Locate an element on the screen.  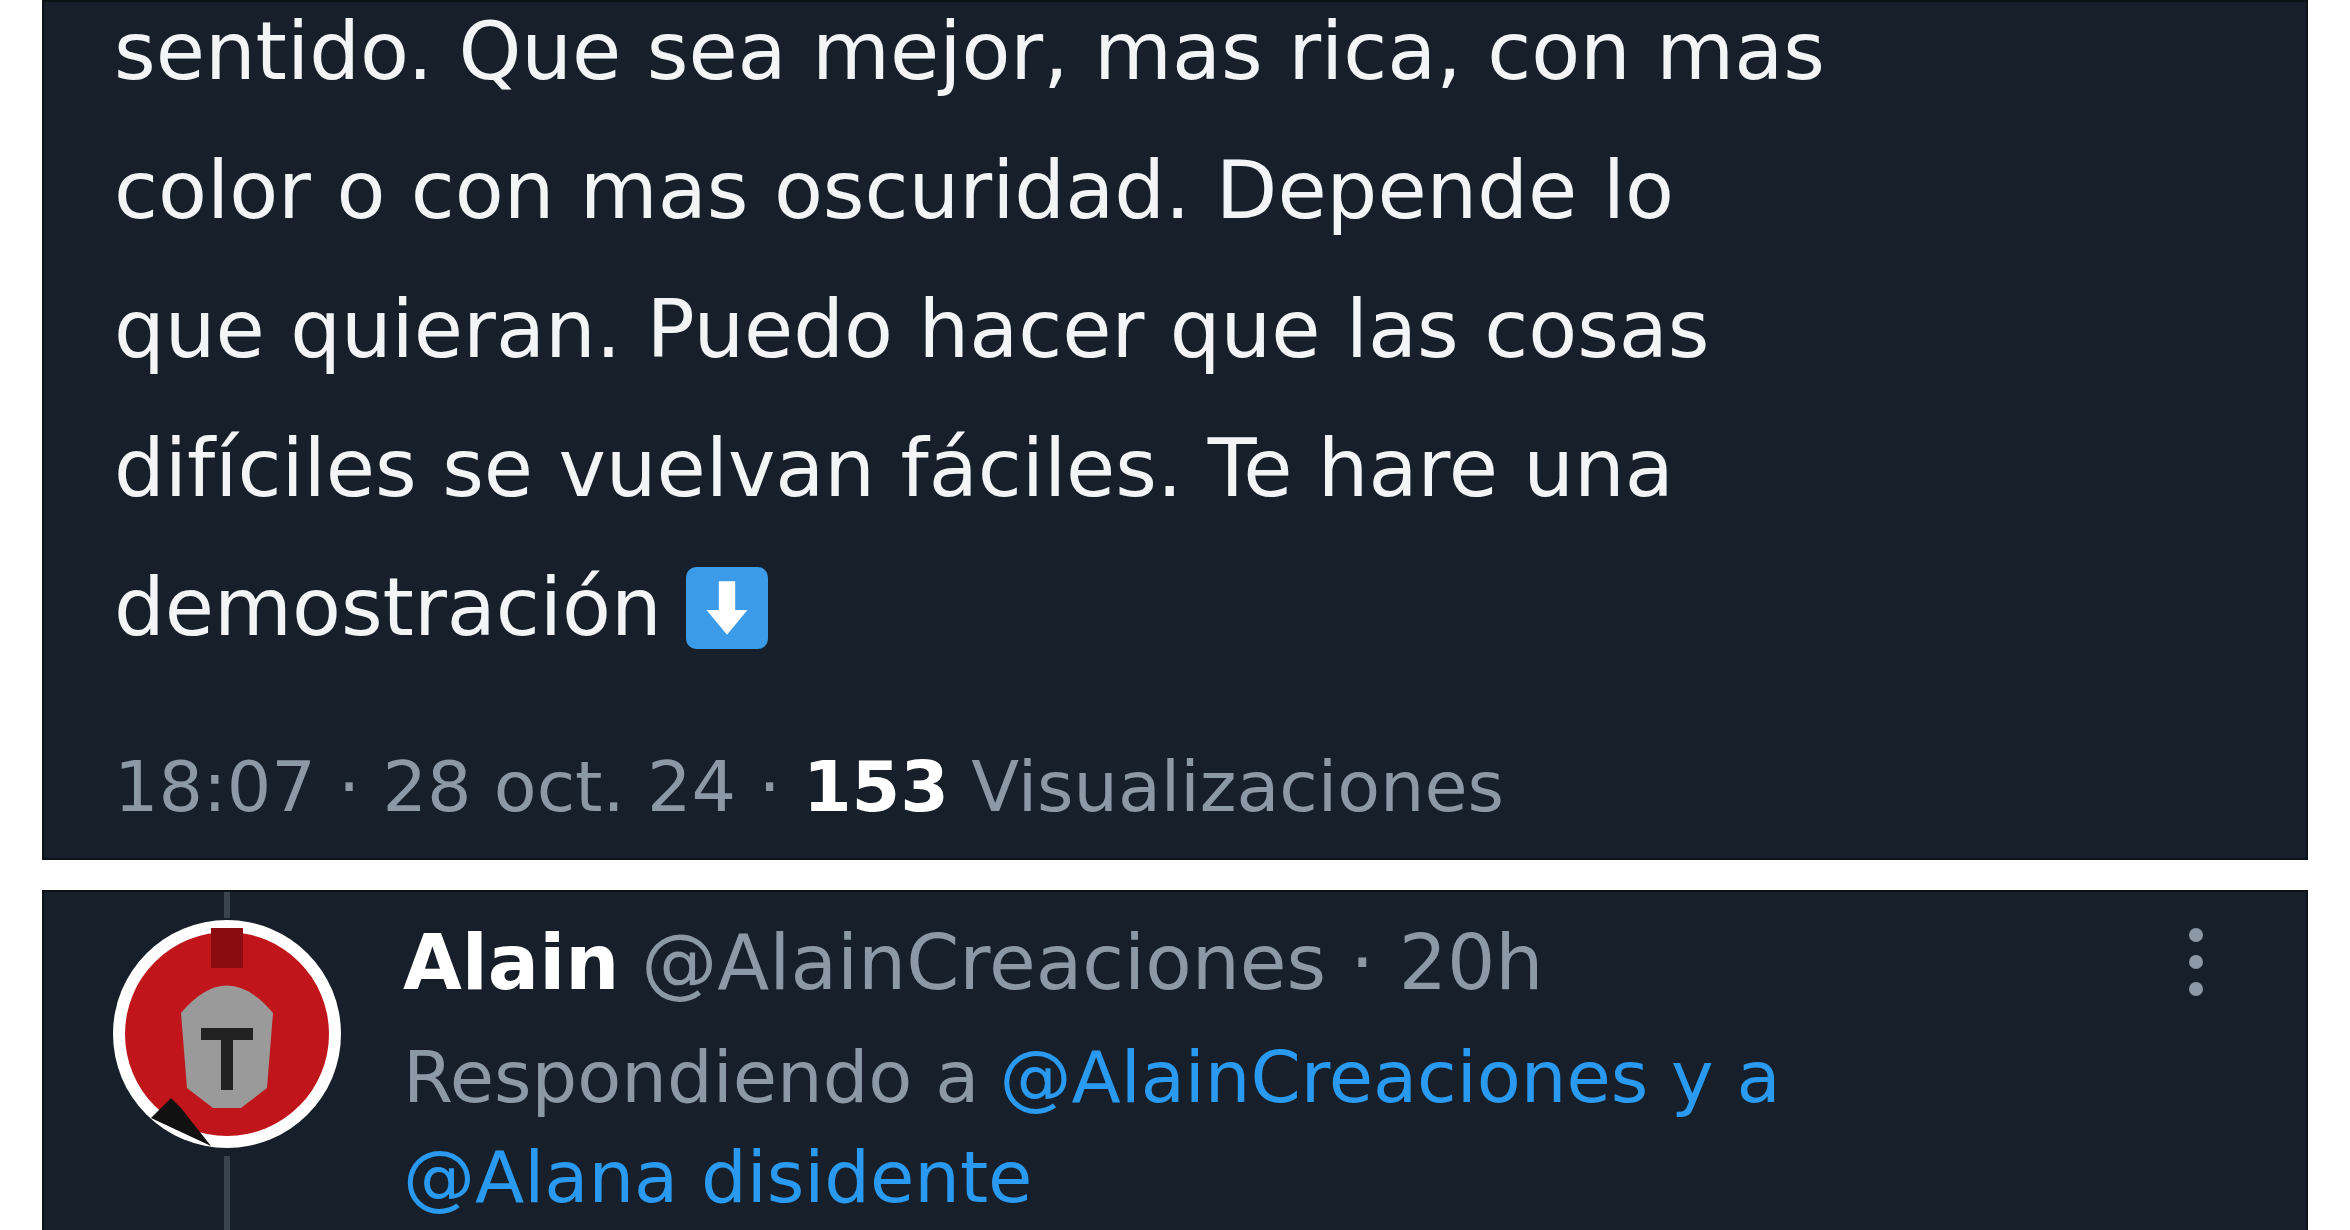
mention-link: @AlainCreaciones y a is located at coordinates (1390, 1077).